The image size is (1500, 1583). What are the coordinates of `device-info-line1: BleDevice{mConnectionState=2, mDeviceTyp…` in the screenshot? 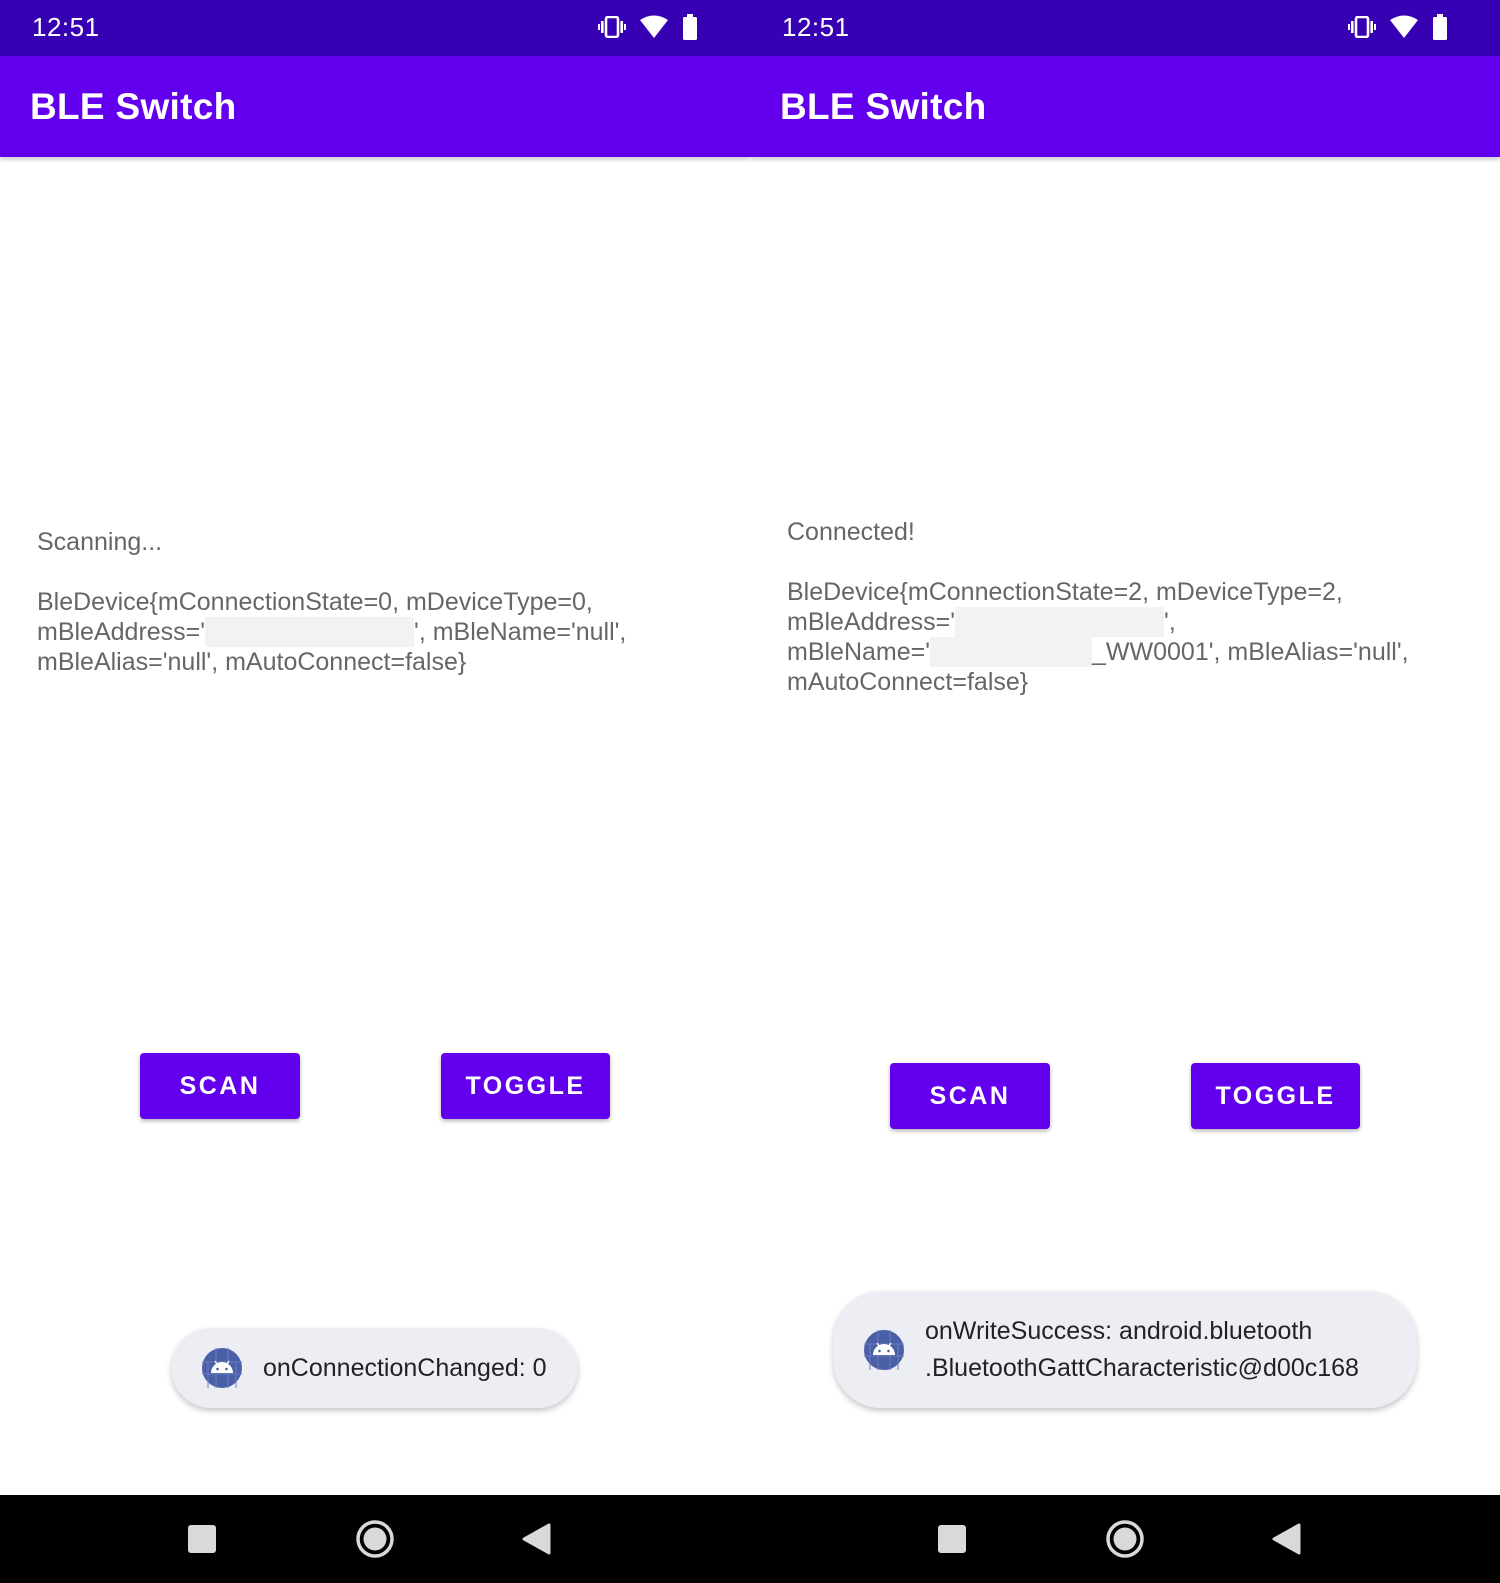 It's located at (1065, 592).